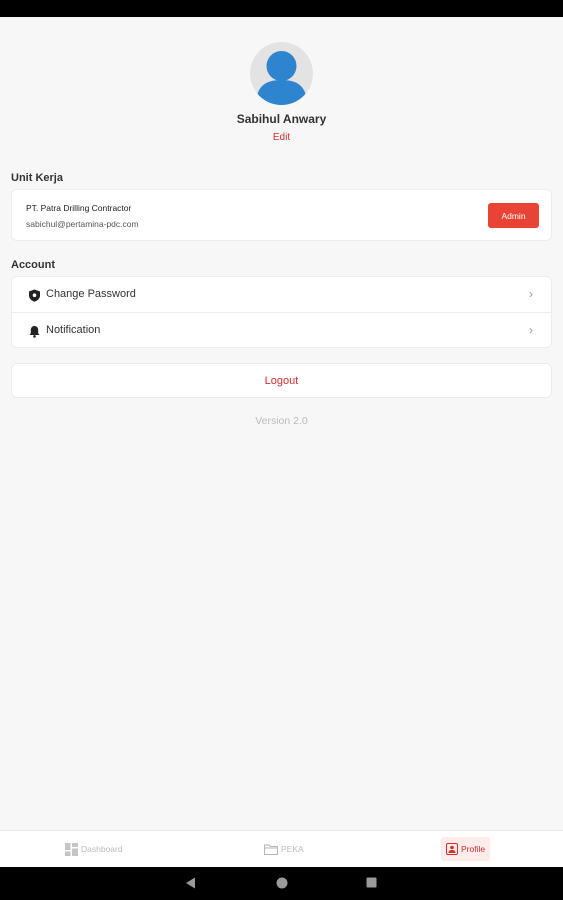 This screenshot has height=900, width=563. I want to click on avatar, so click(281, 73).